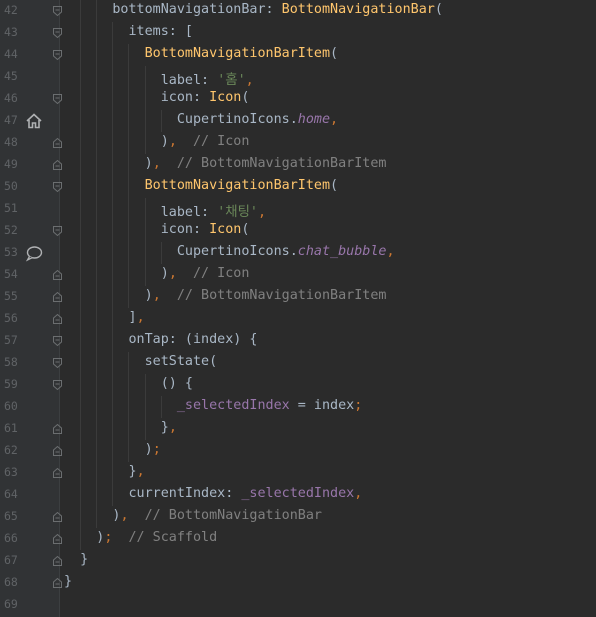 This screenshot has height=617, width=596. What do you see at coordinates (14, 10) in the screenshot?
I see `line-number: 42` at bounding box center [14, 10].